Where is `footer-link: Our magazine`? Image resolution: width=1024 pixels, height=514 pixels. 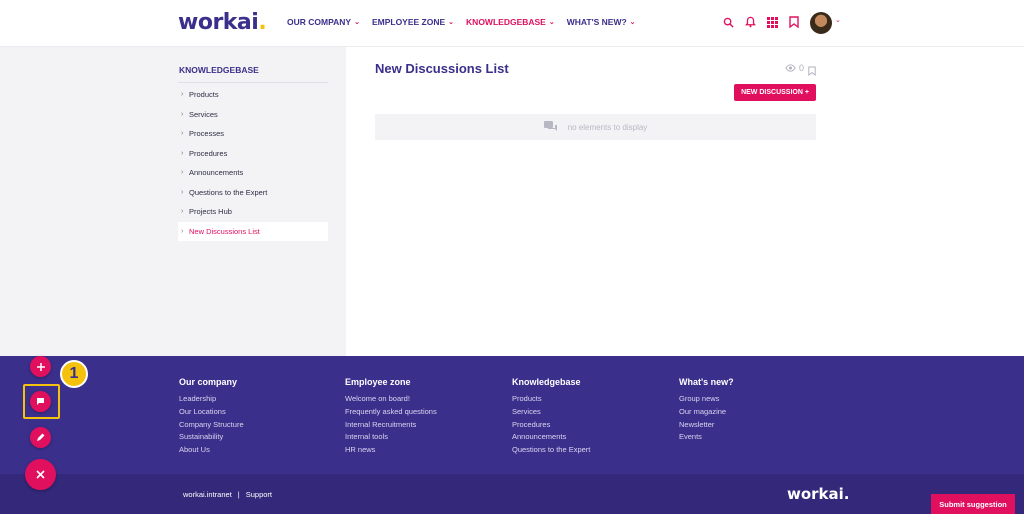
footer-link: Our magazine is located at coordinates (706, 413).